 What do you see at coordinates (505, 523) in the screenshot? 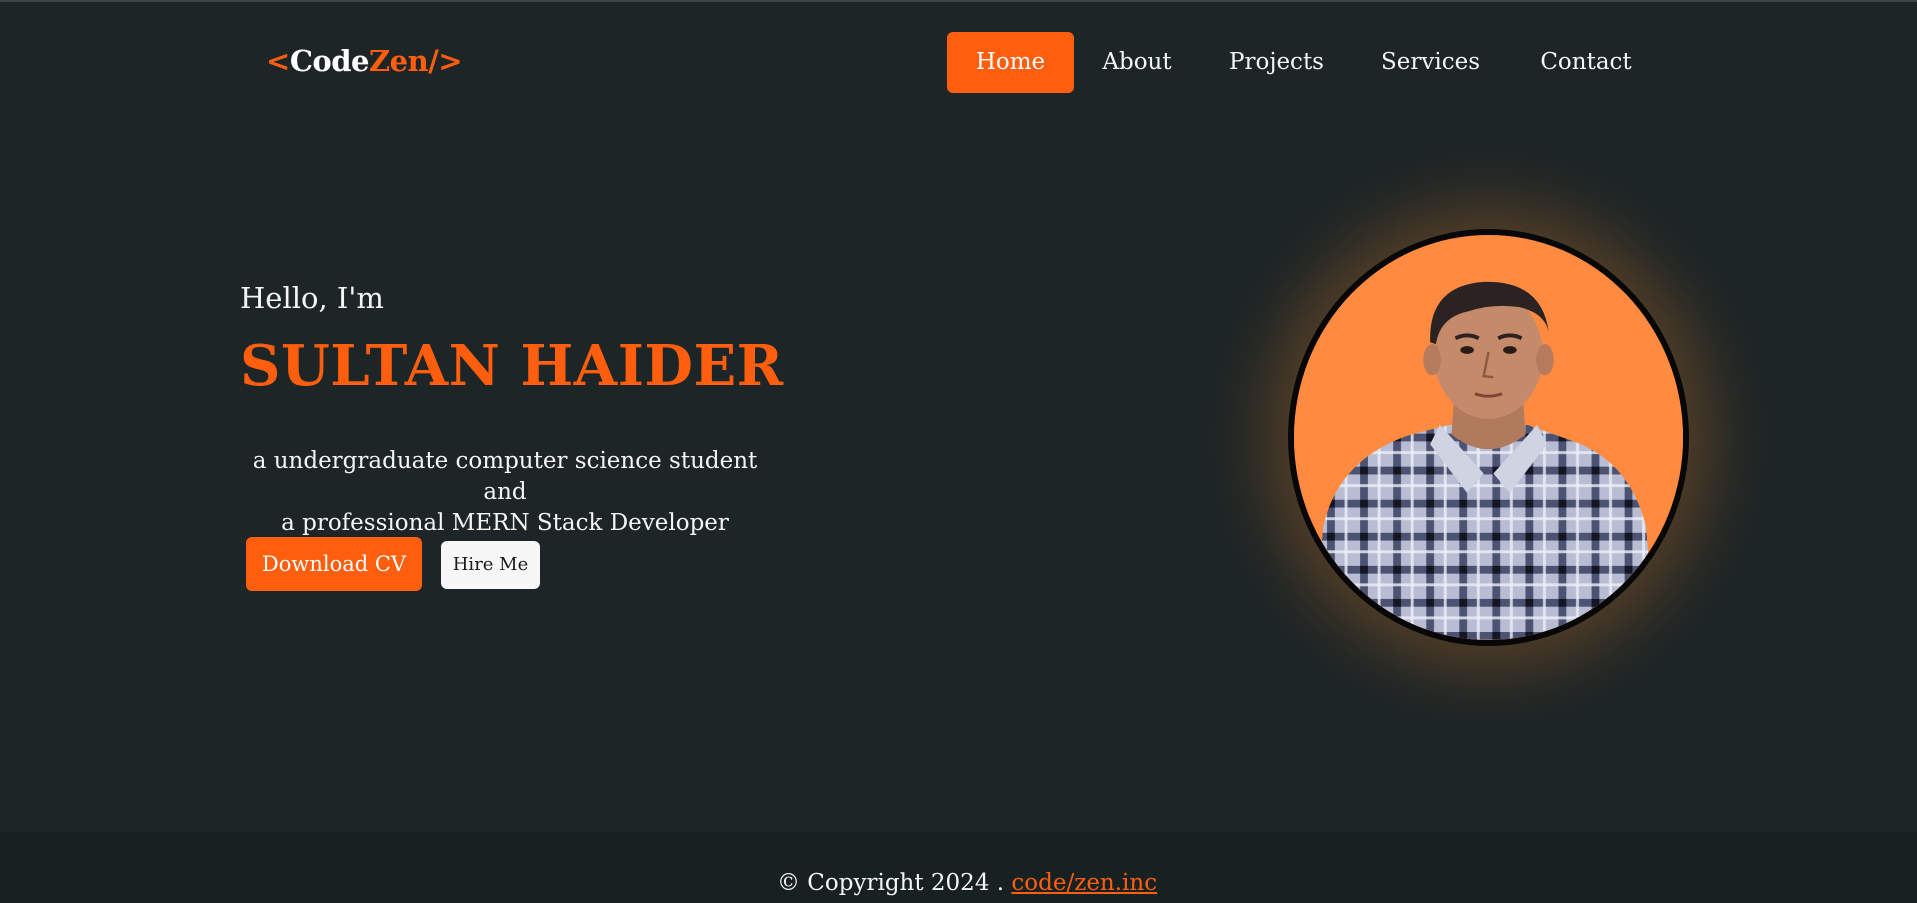
I see `hero-tagline-line2: a professional MERN Stack Developer` at bounding box center [505, 523].